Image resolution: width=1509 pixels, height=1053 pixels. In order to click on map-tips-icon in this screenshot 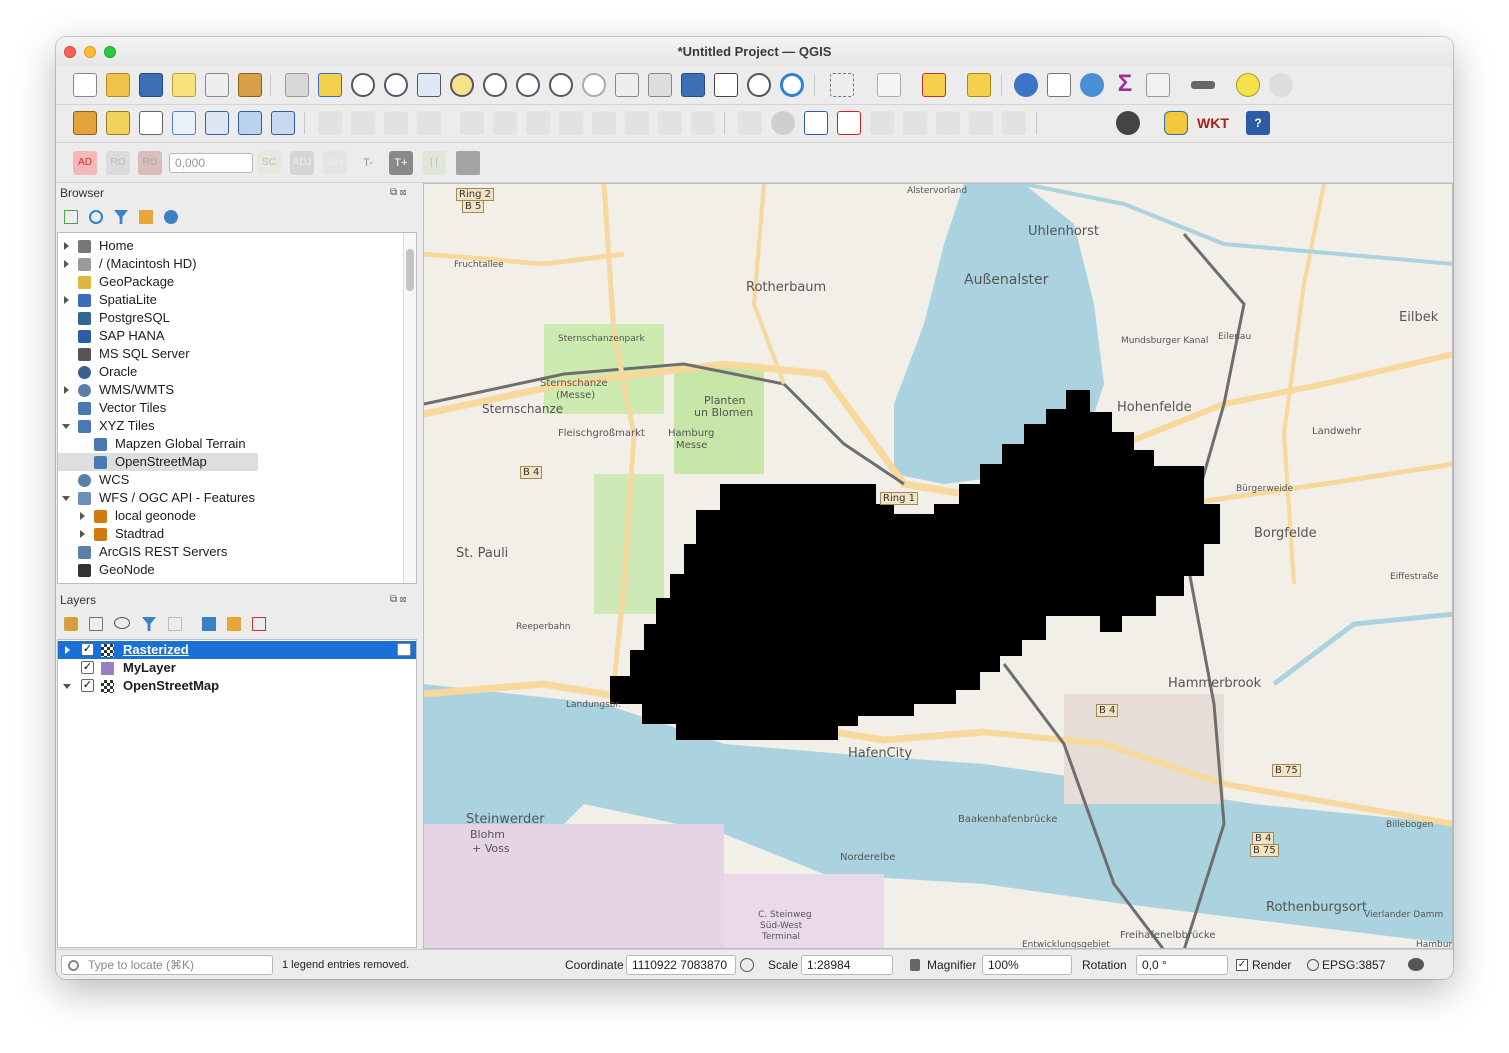, I will do `click(1248, 85)`.